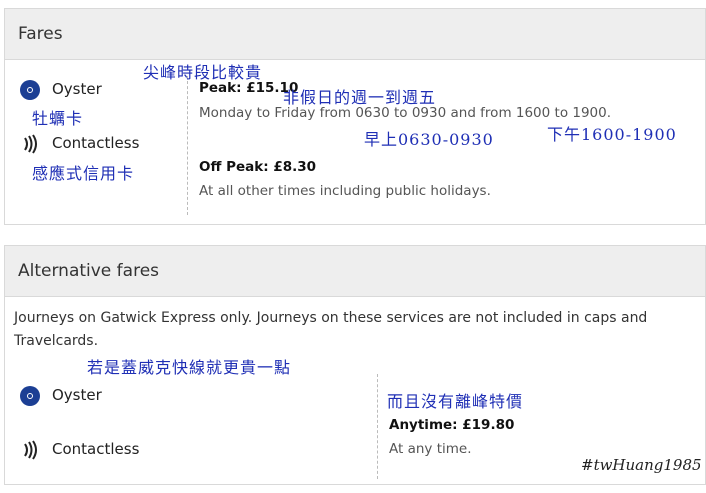 The height and width of the screenshot is (493, 706). What do you see at coordinates (203, 72) in the screenshot?
I see `annotation-peak-expensive: 尖峰時段比較貴` at bounding box center [203, 72].